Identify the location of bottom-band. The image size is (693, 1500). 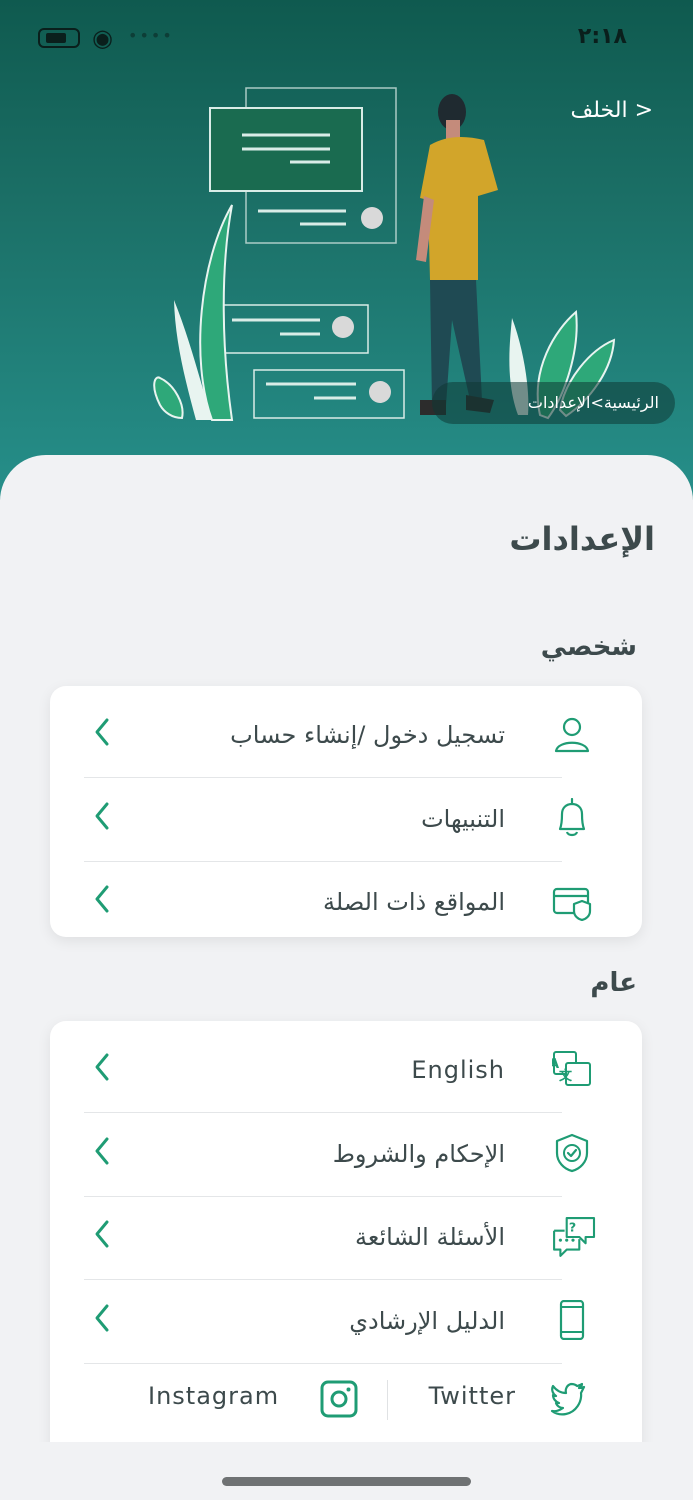
(346, 1471).